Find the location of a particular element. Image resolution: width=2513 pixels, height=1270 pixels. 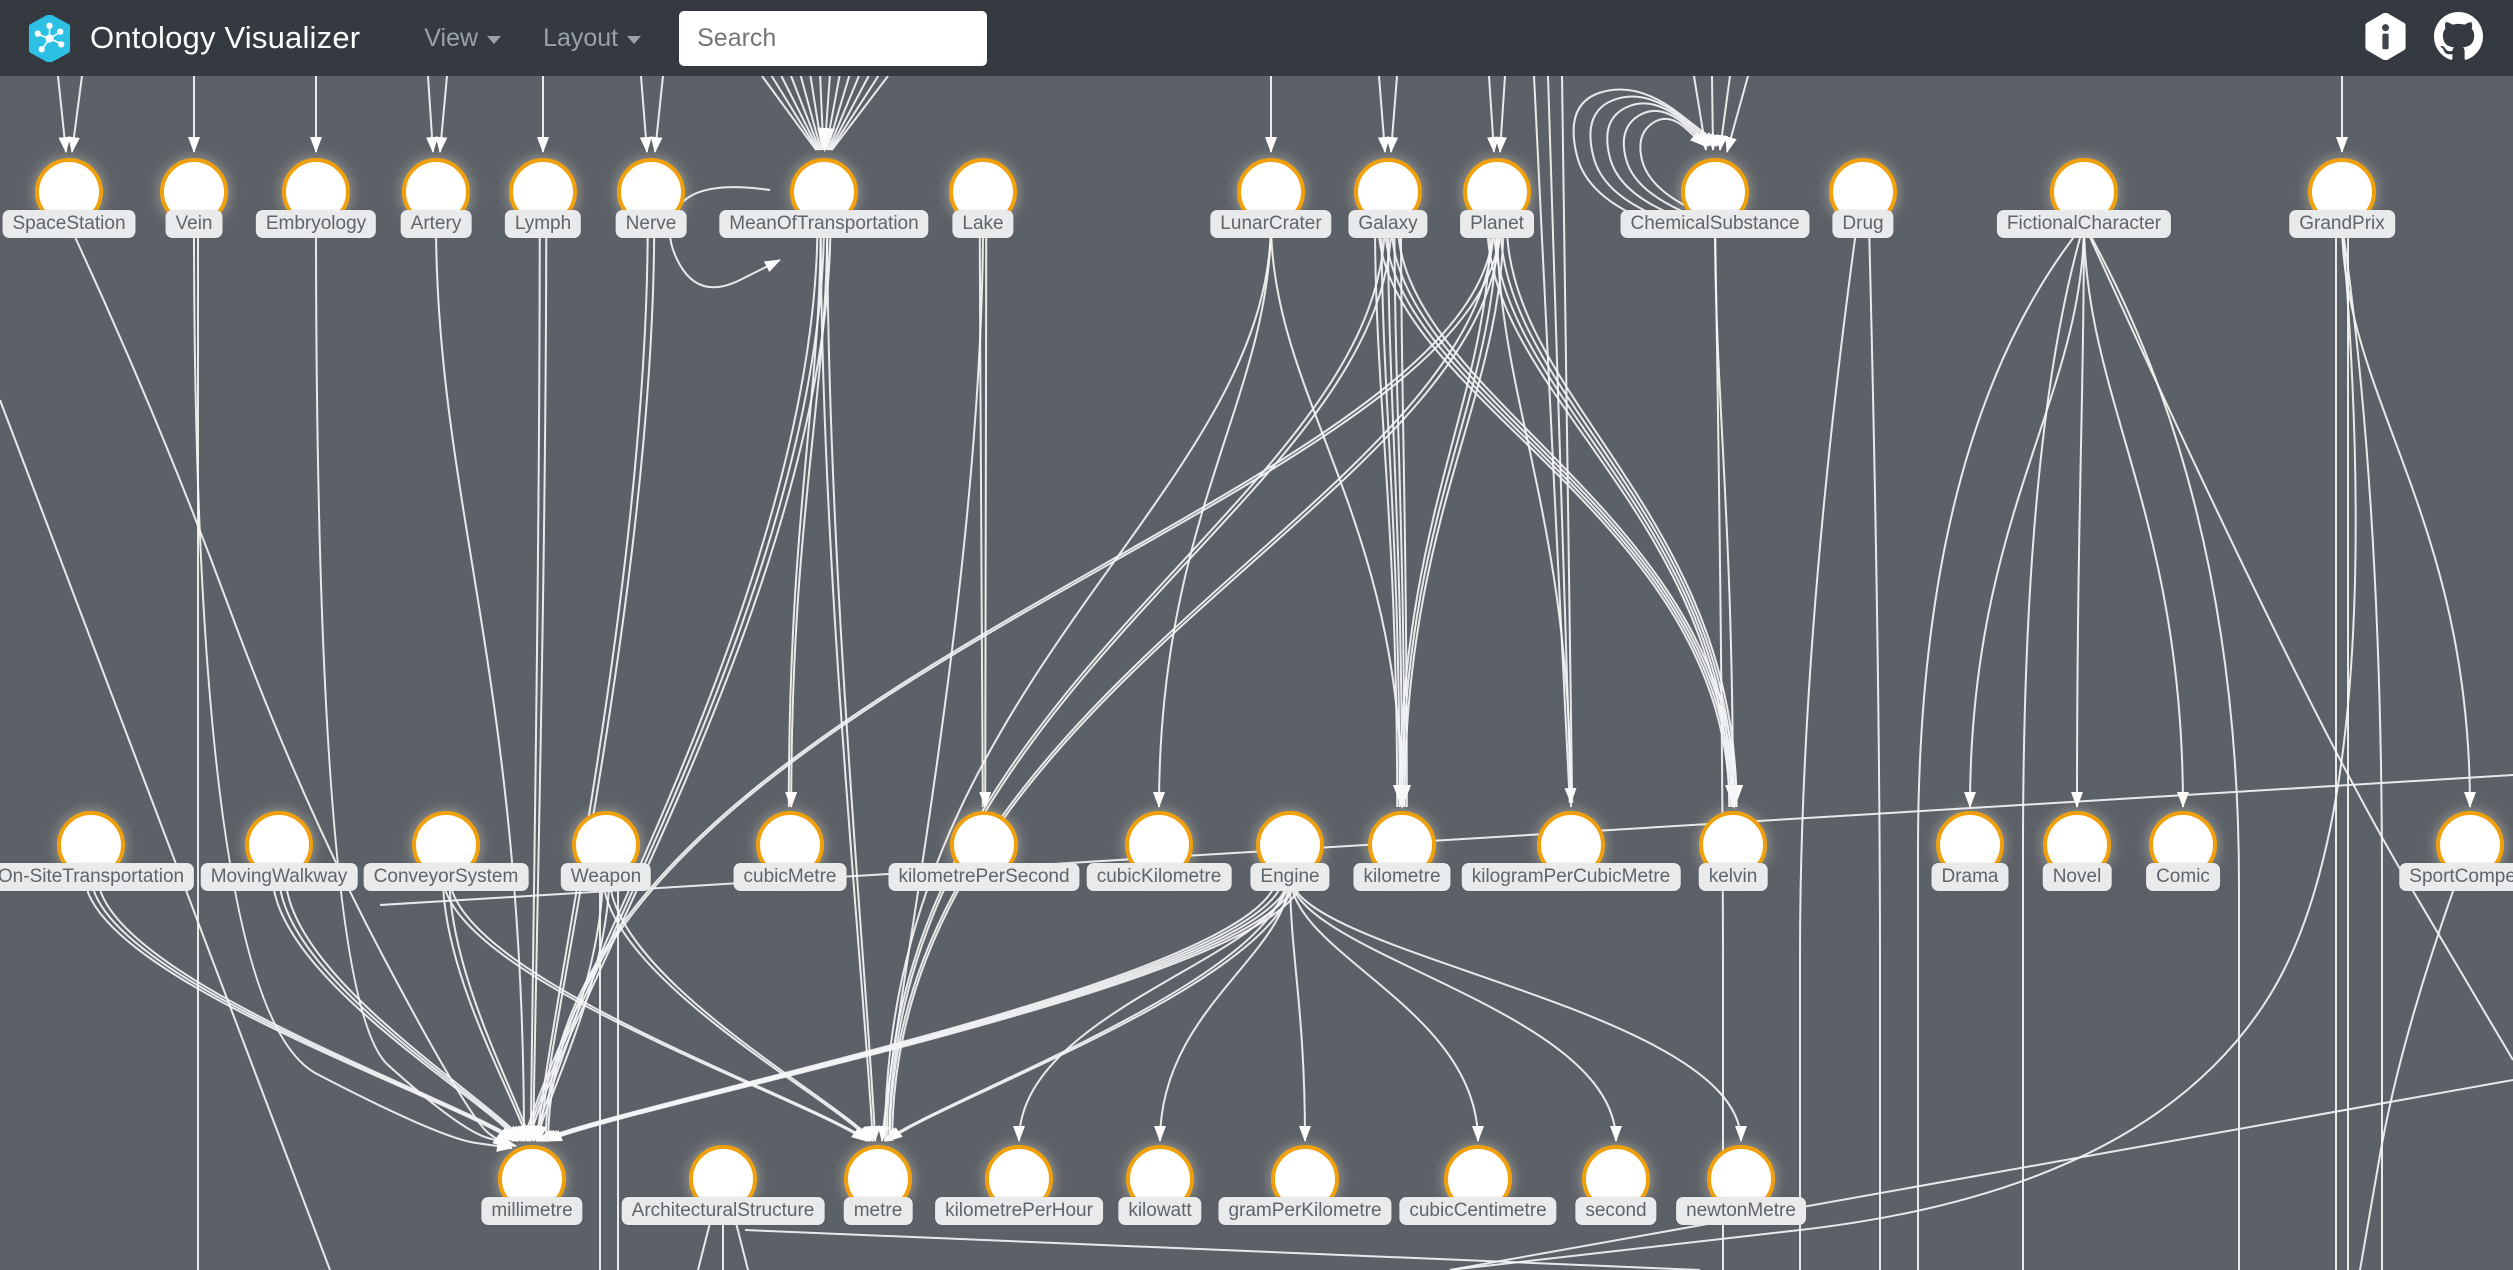

graph-node-label-vein: Vein is located at coordinates (194, 224).